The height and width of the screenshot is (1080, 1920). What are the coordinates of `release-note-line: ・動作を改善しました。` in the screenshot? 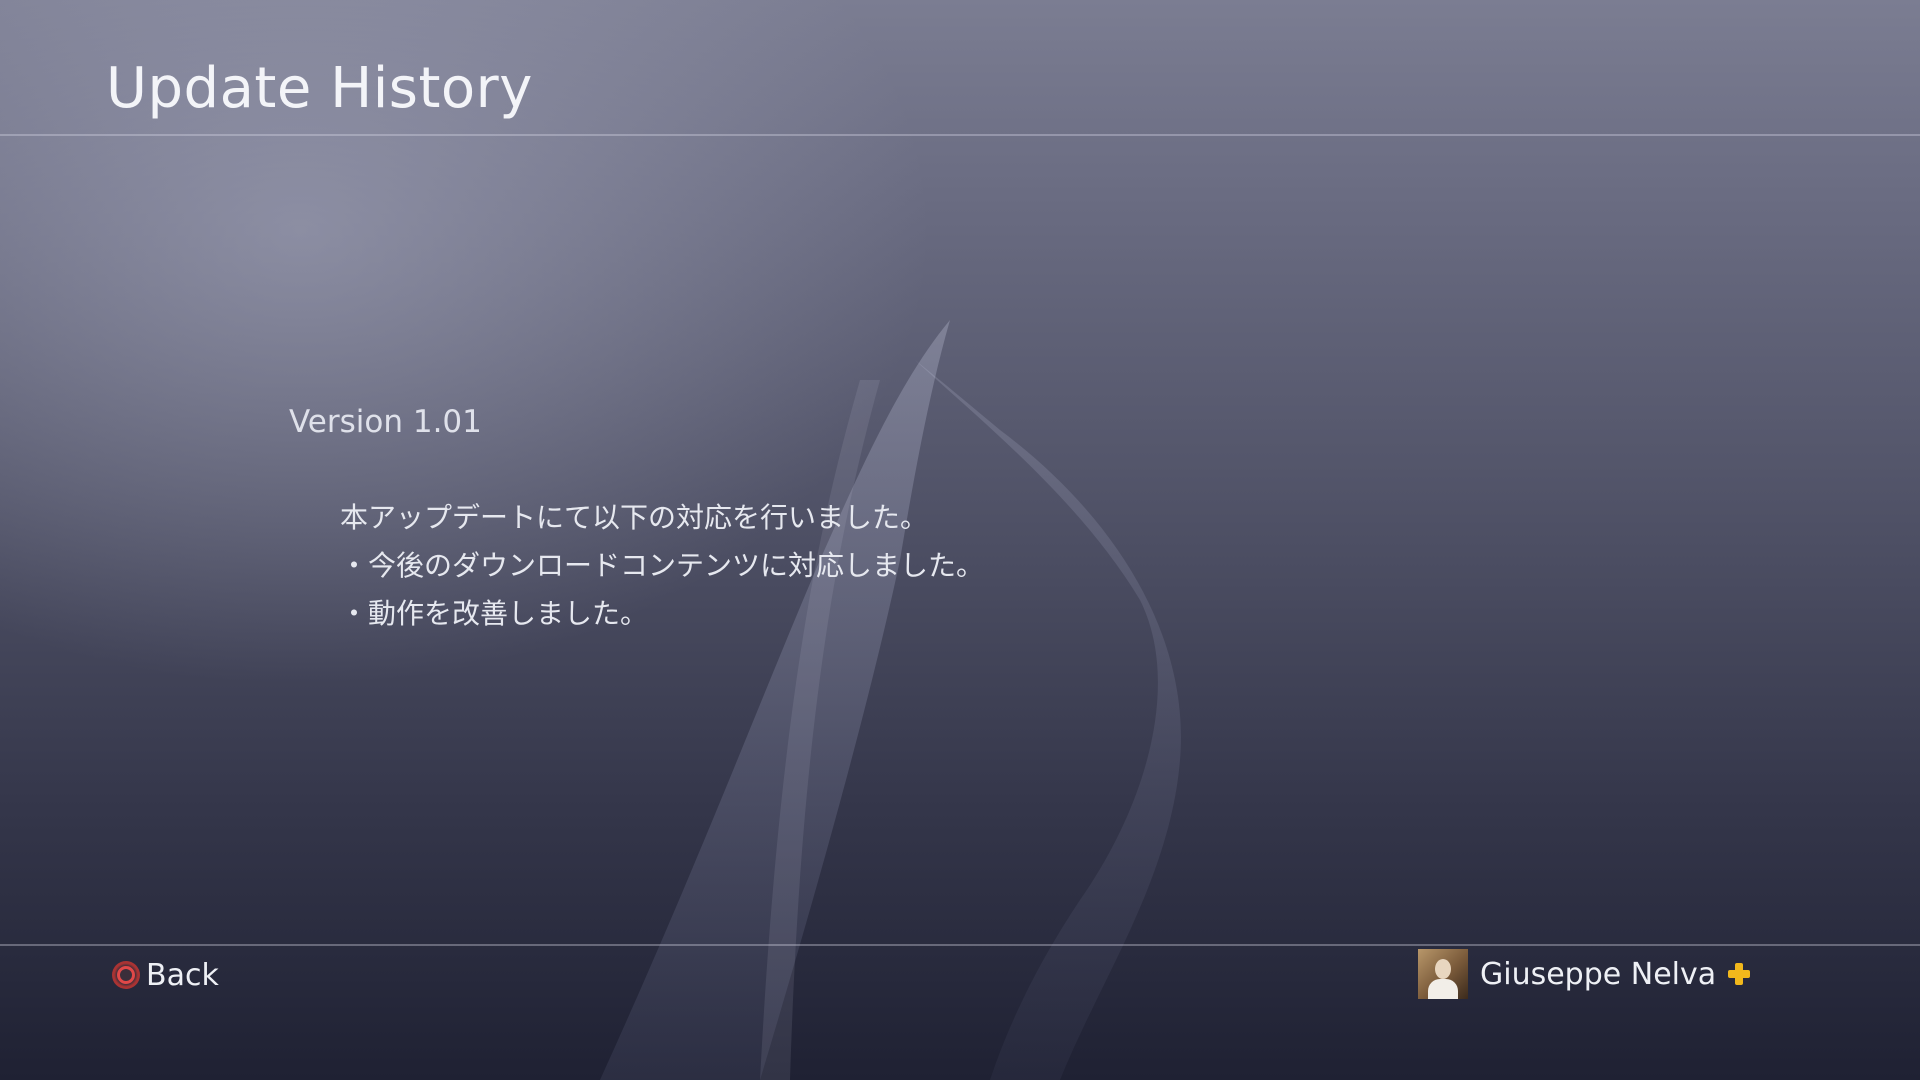 It's located at (494, 613).